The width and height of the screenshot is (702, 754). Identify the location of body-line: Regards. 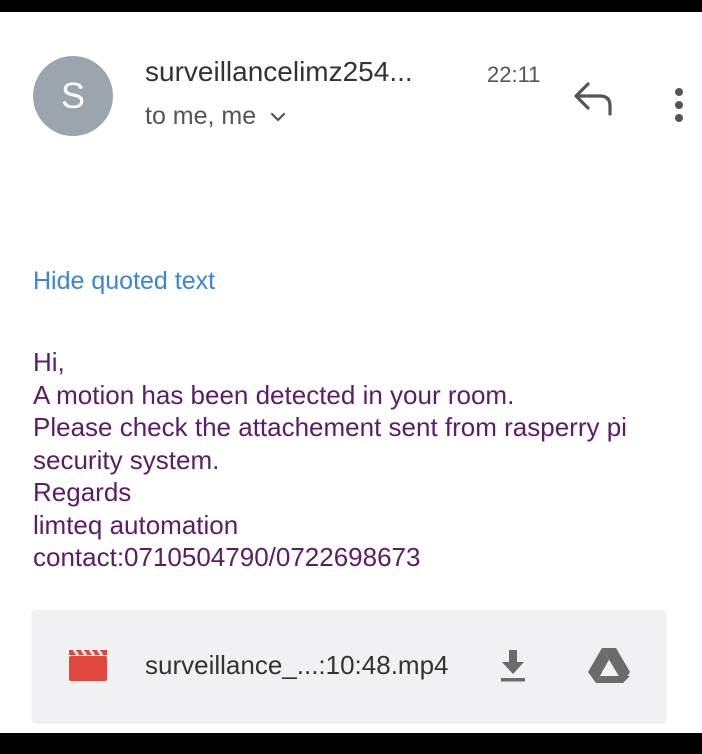
(82, 492).